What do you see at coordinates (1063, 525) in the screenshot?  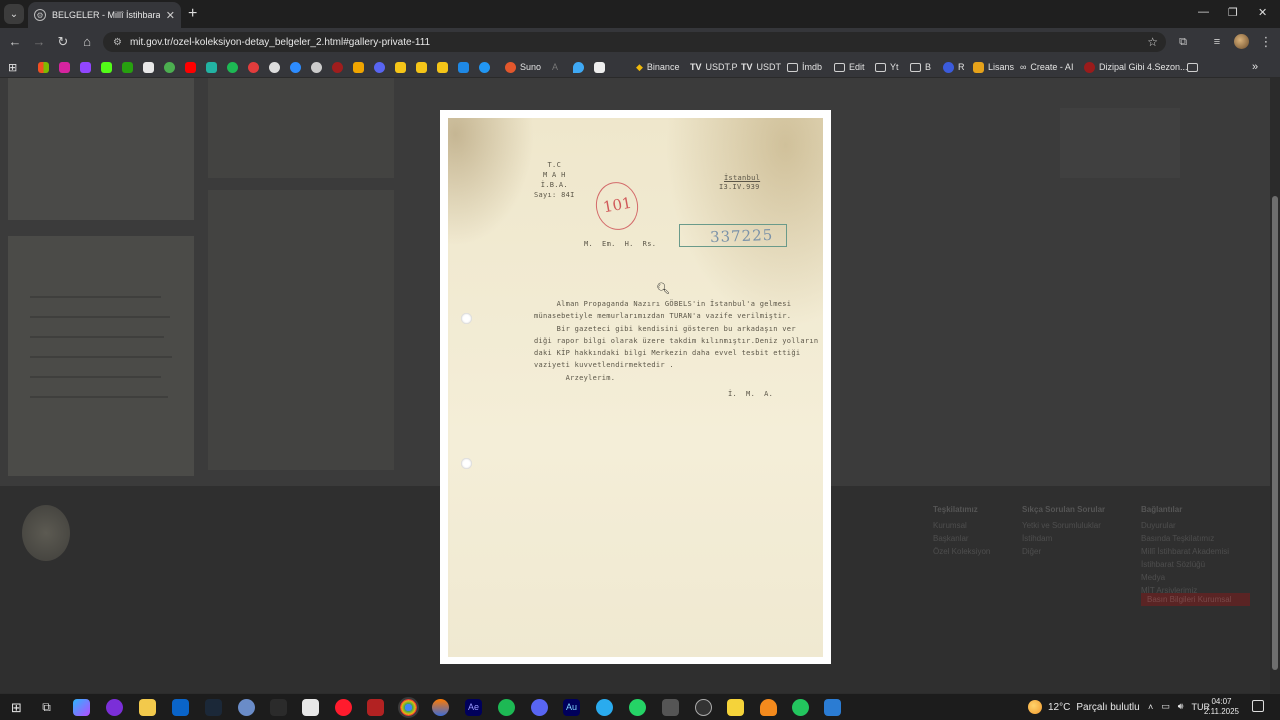 I see `footer-link: Yetki ve Sorumluluklar` at bounding box center [1063, 525].